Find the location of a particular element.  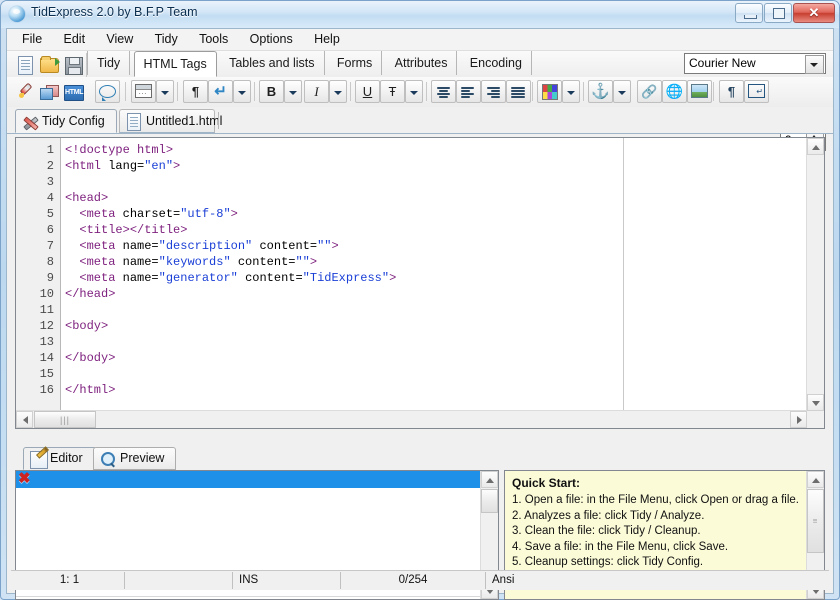

word-wrap-button: ↵ is located at coordinates (756, 91).